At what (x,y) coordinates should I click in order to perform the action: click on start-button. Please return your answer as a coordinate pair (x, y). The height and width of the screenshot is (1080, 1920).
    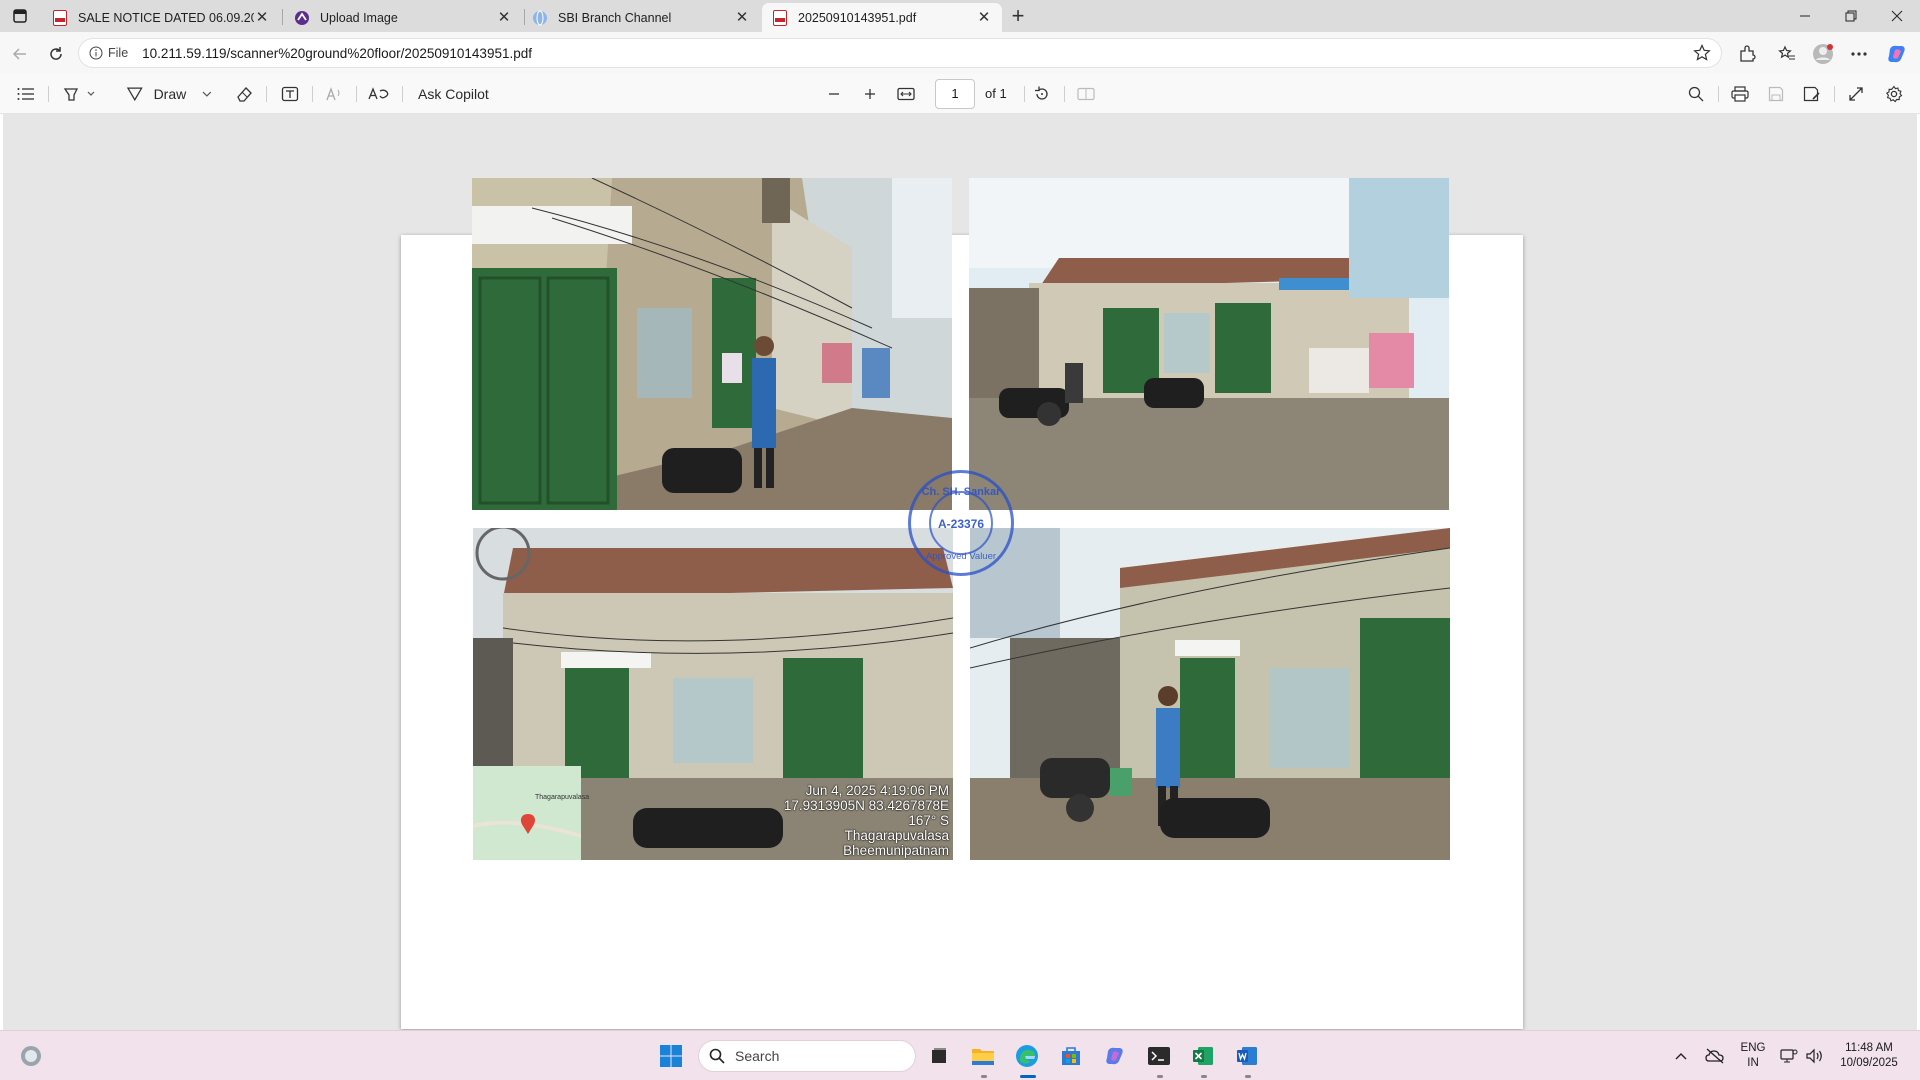
    Looking at the image, I should click on (671, 1056).